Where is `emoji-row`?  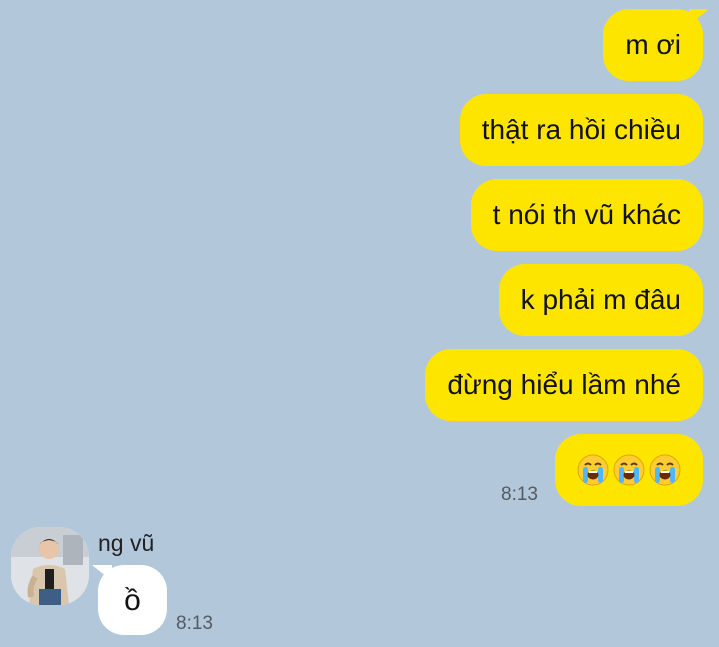
emoji-row is located at coordinates (629, 470).